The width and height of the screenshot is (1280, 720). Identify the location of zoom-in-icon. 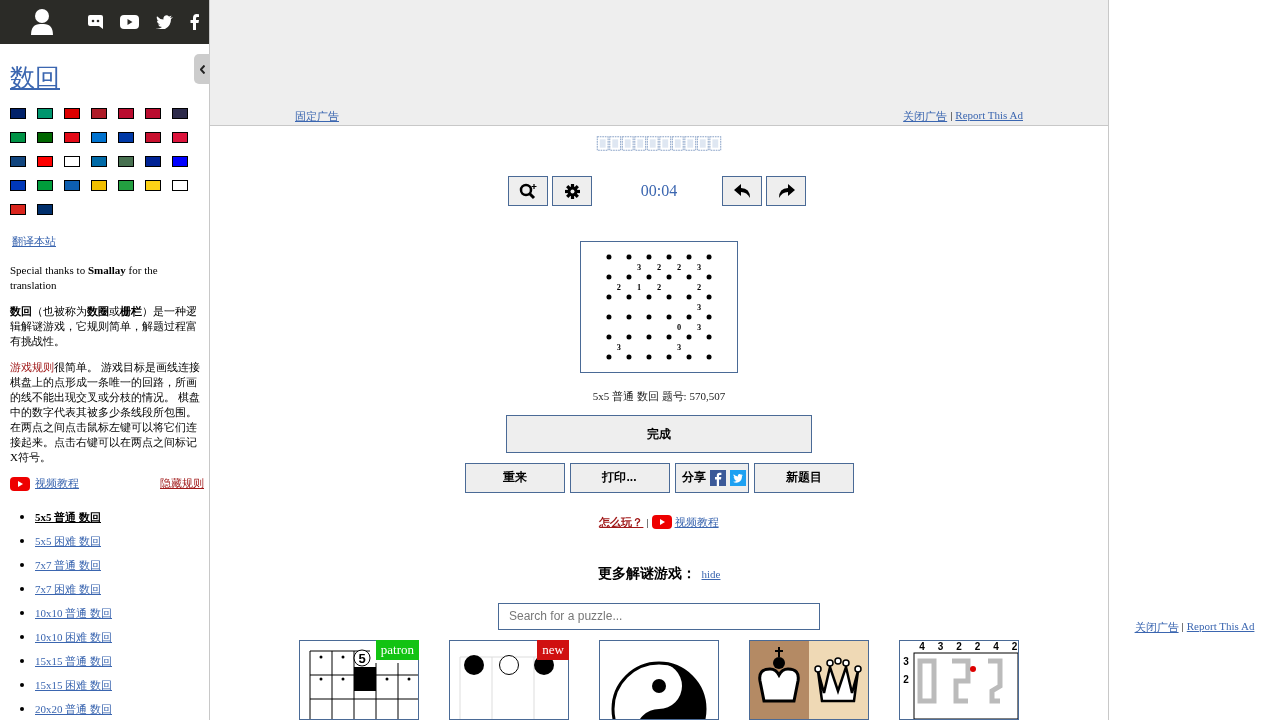
(528, 191).